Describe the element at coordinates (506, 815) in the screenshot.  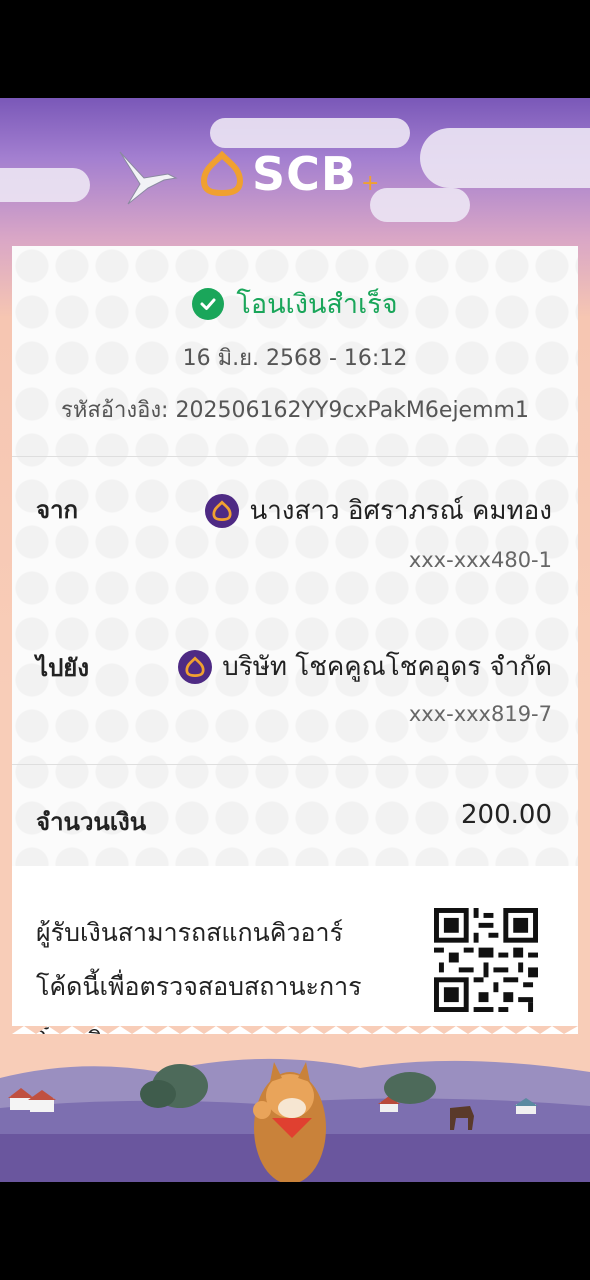
I see `amount-value: 200.00` at that location.